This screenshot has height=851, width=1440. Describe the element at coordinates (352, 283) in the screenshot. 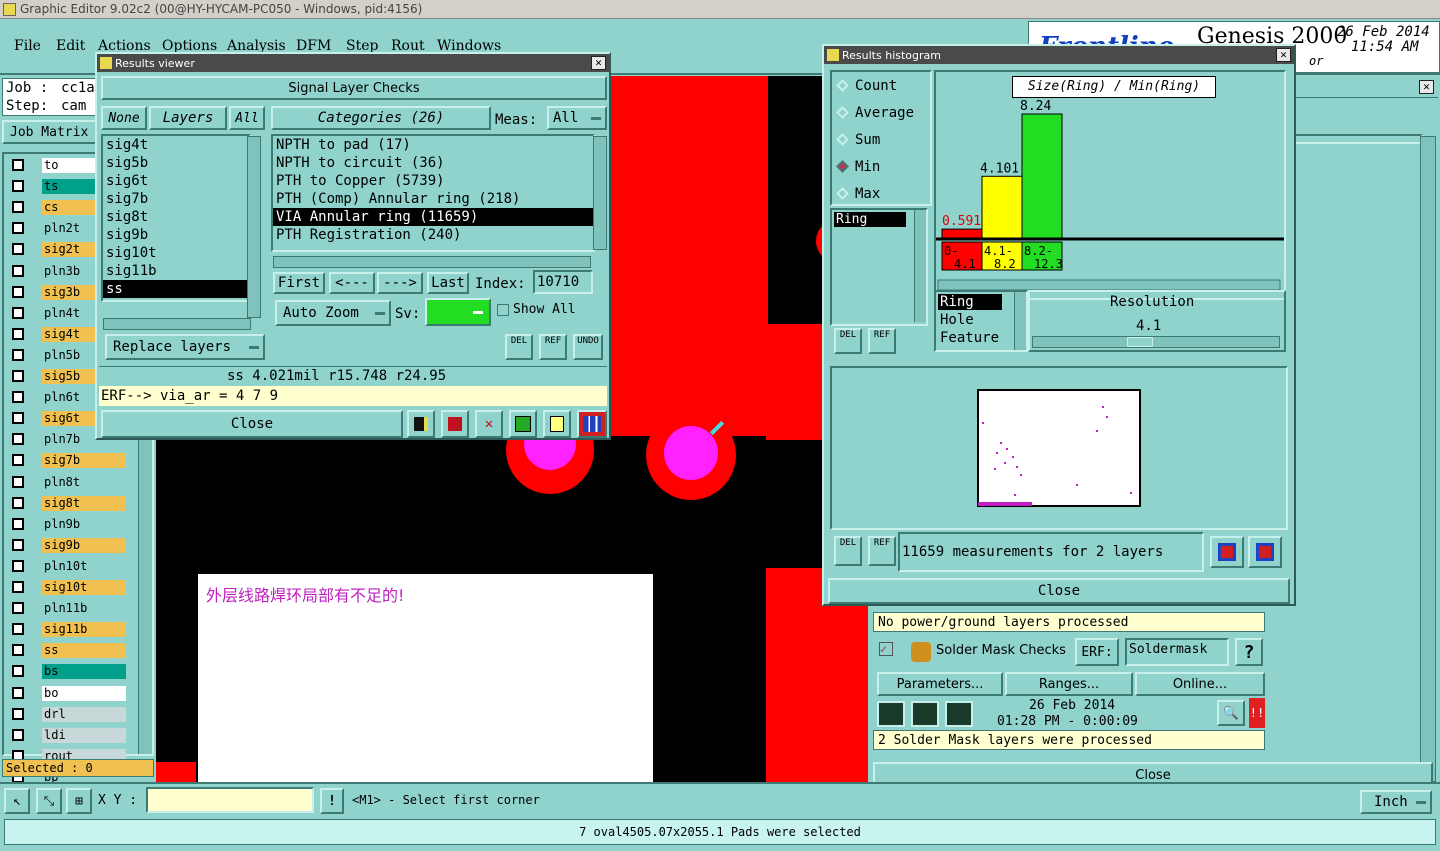

I see `prev-button: <---` at that location.